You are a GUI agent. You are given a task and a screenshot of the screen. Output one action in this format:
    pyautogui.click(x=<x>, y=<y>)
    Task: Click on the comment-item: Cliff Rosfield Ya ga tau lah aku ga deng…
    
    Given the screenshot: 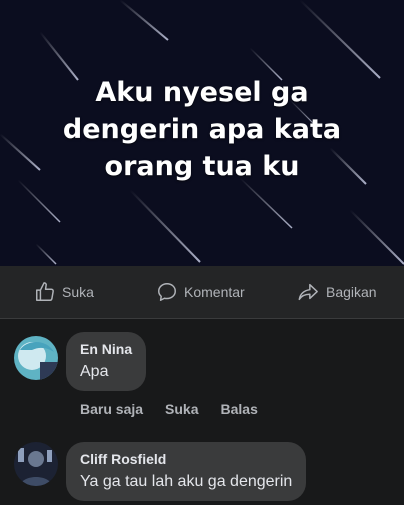 What is the action you would take?
    pyautogui.click(x=202, y=473)
    